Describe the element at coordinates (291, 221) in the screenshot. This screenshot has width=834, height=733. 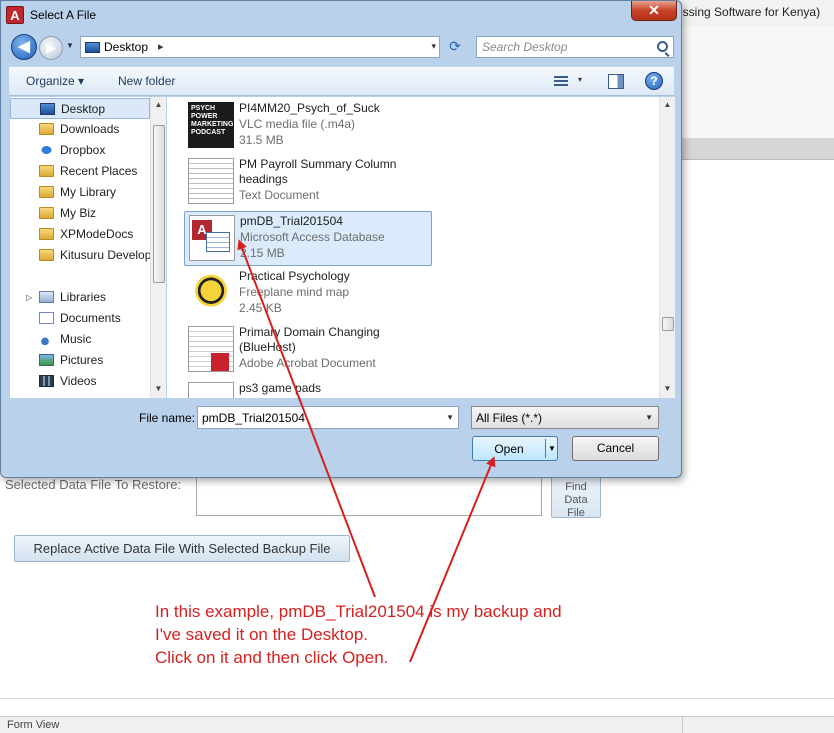
I see `file-name: pmDB_Trial201504` at that location.